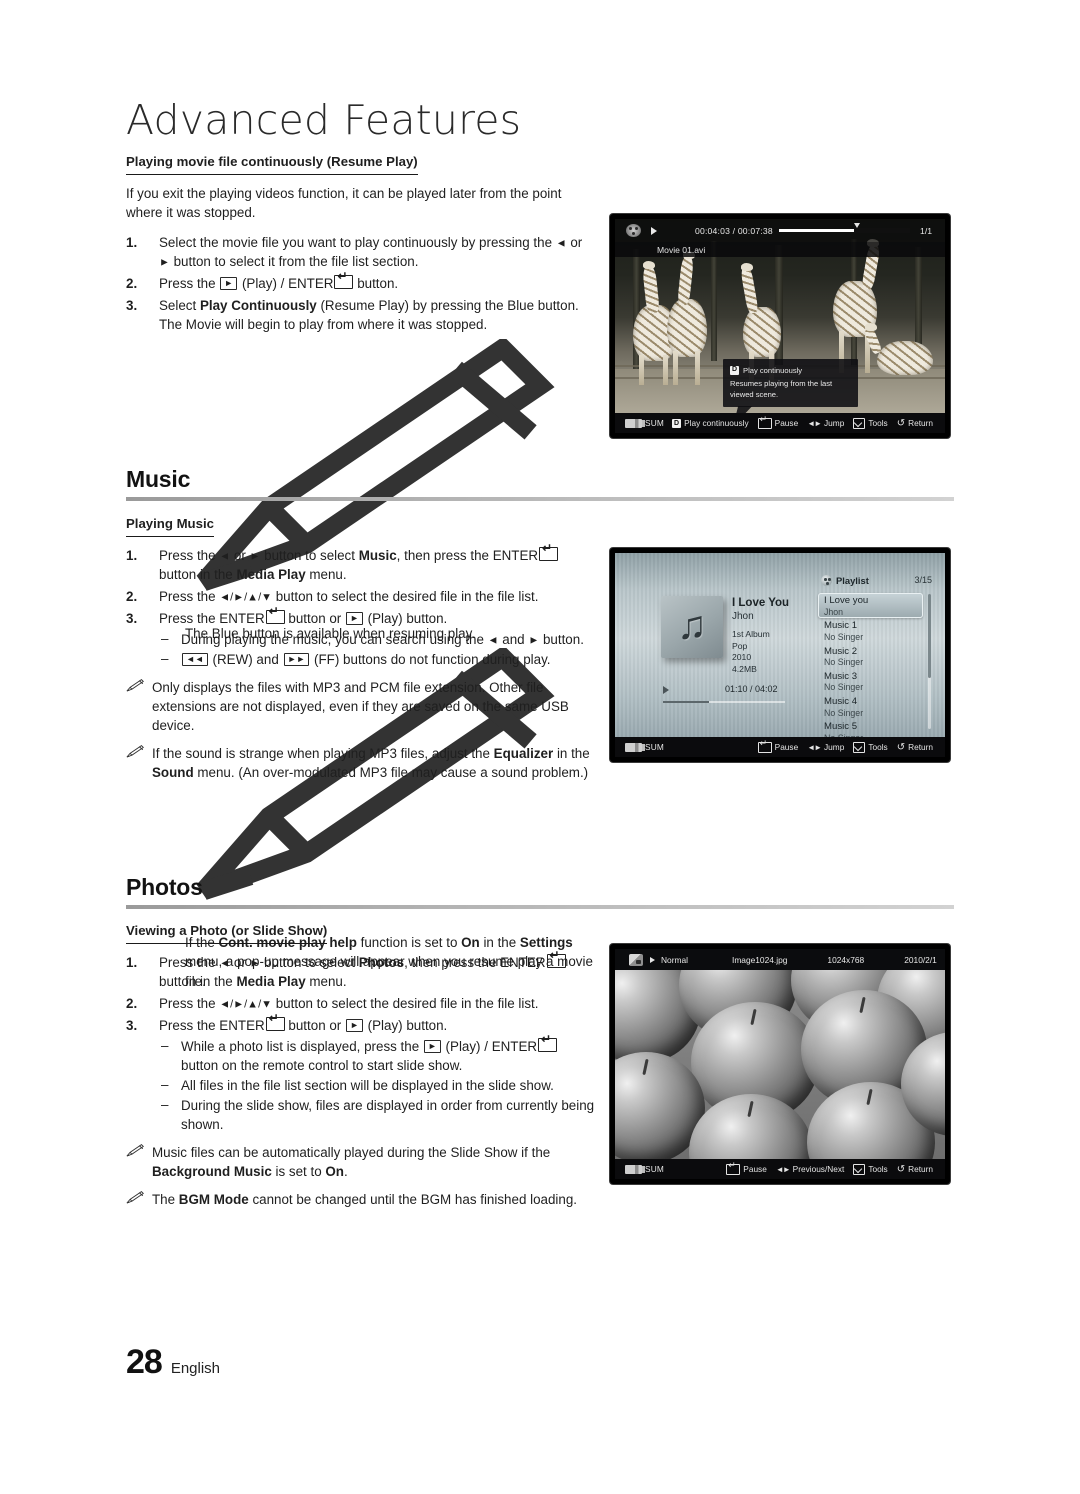 The width and height of the screenshot is (1080, 1494). Describe the element at coordinates (742, 657) in the screenshot. I see `track-year: 2010` at that location.